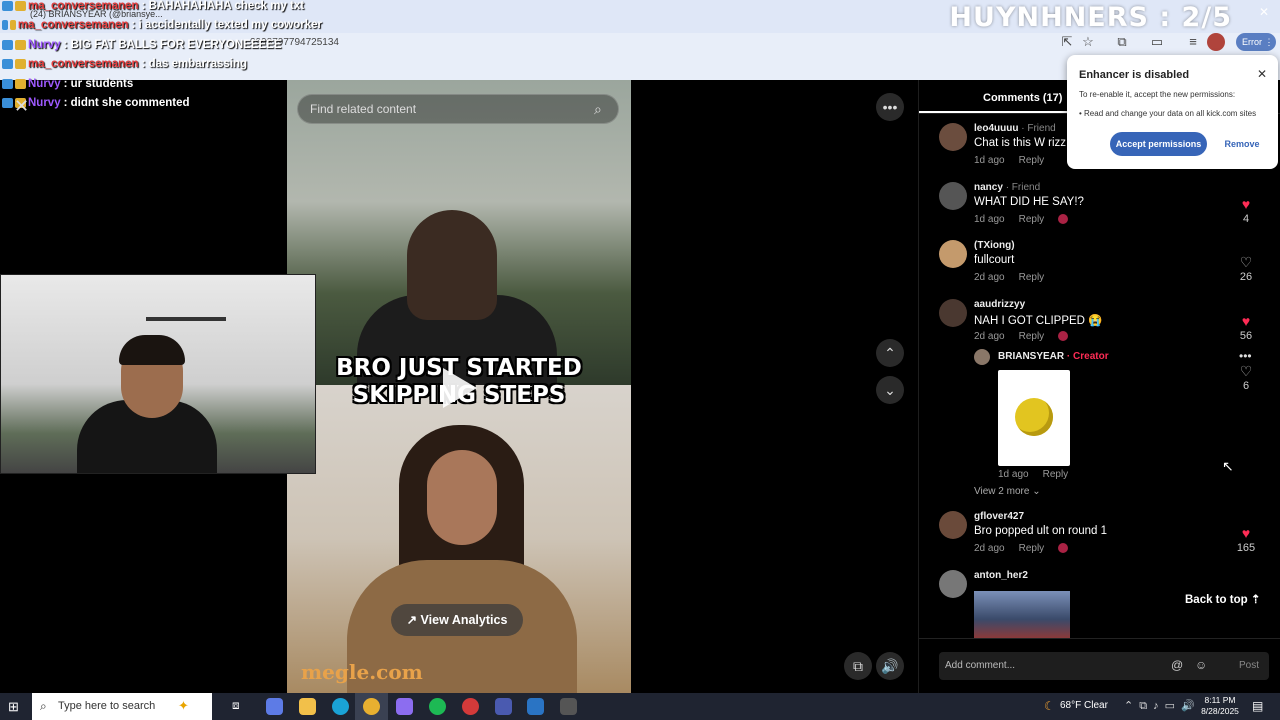  What do you see at coordinates (1104, 666) in the screenshot?
I see `add-comment-input: Add comment... @ ☺` at bounding box center [1104, 666].